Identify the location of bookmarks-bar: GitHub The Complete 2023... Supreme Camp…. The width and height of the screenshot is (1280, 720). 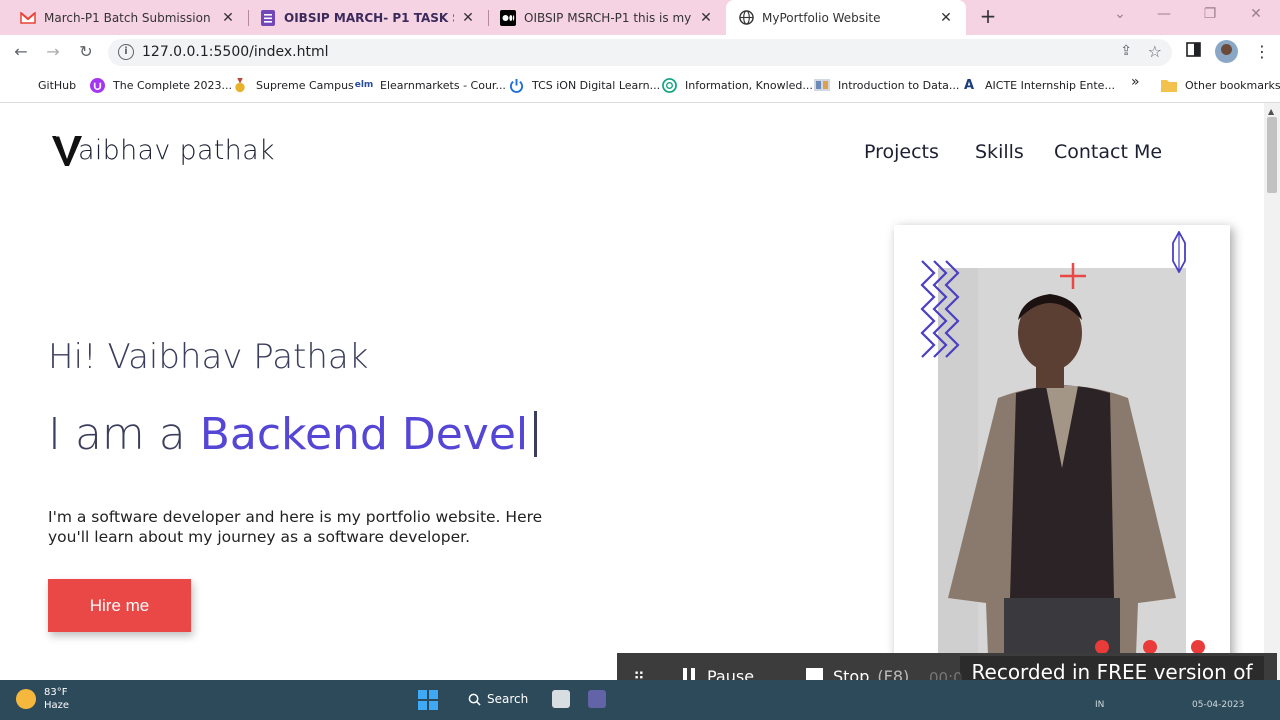
(640, 86).